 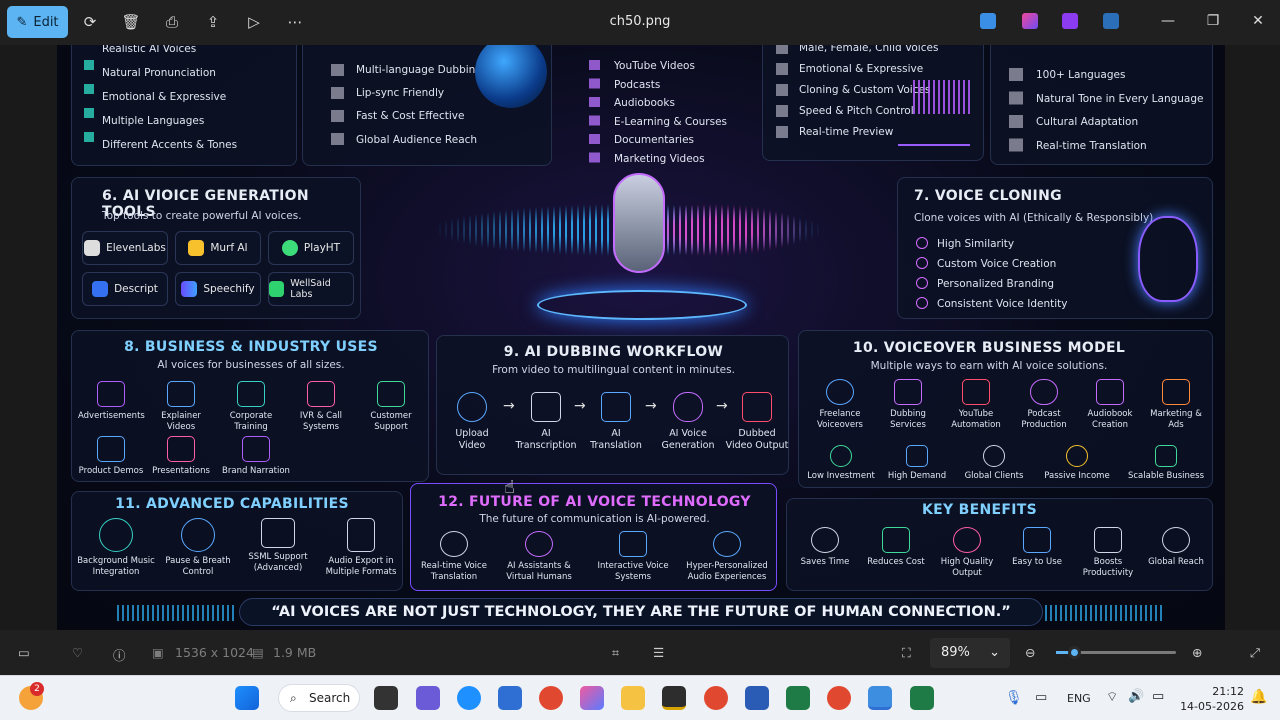 I want to click on head-icon, so click(x=1168, y=259).